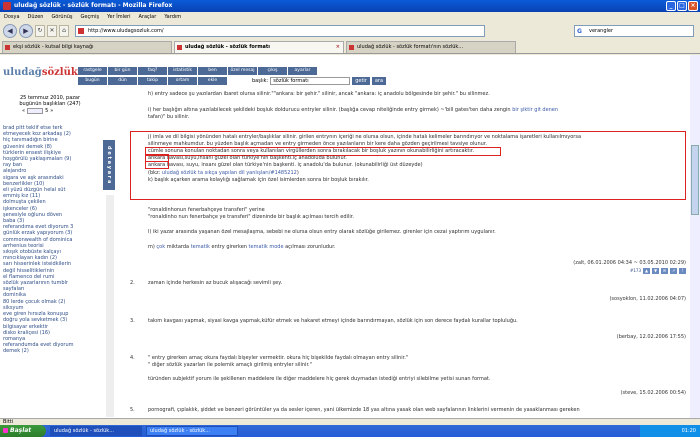 Image resolution: width=700 pixels, height=437 pixels. Describe the element at coordinates (23, 431) in the screenshot. I see `start-button: Başlat` at that location.